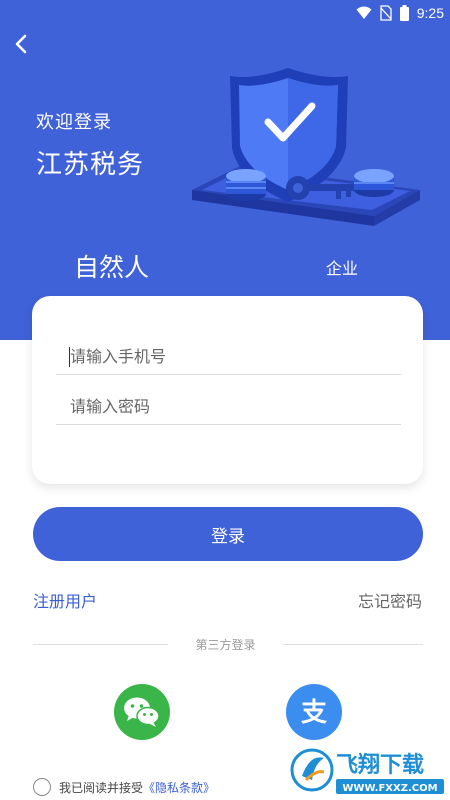 The image size is (450, 800). I want to click on battery-icon, so click(404, 13).